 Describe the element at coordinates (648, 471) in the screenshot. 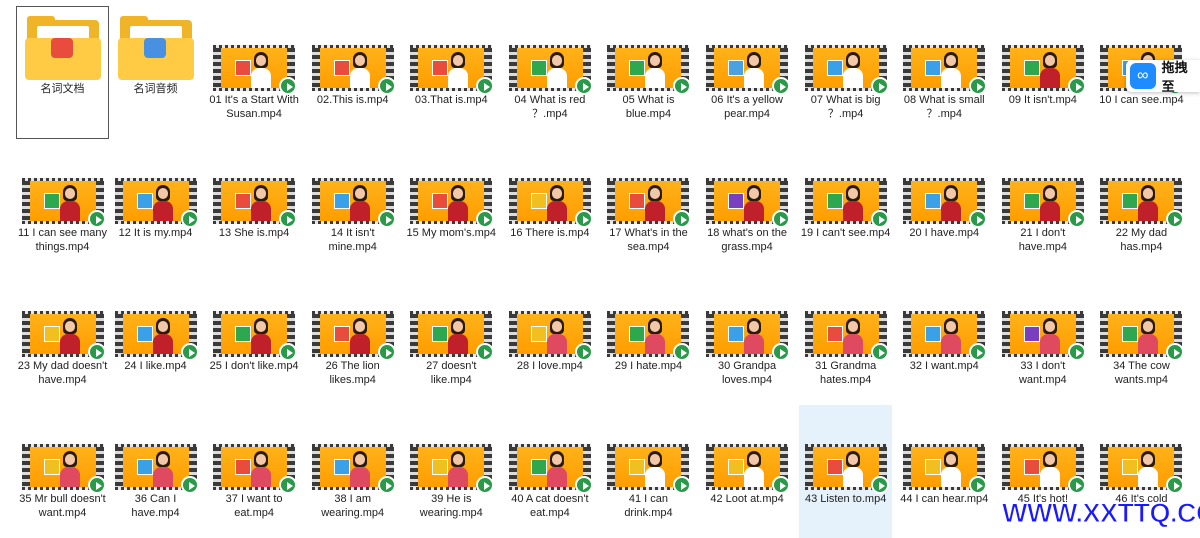

I see `video-file-item: 41 I can drink.mp4` at that location.